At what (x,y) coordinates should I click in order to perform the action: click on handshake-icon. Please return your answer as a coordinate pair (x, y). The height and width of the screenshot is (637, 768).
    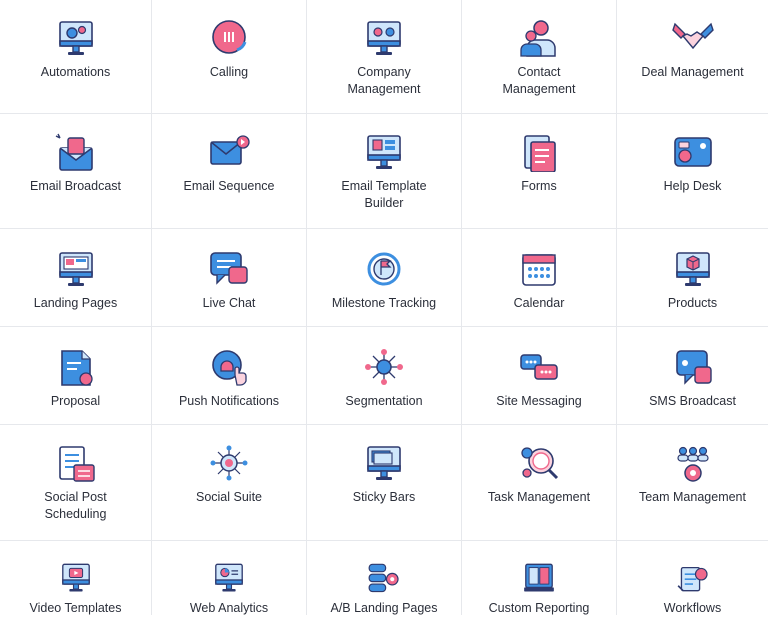
    Looking at the image, I should click on (692, 36).